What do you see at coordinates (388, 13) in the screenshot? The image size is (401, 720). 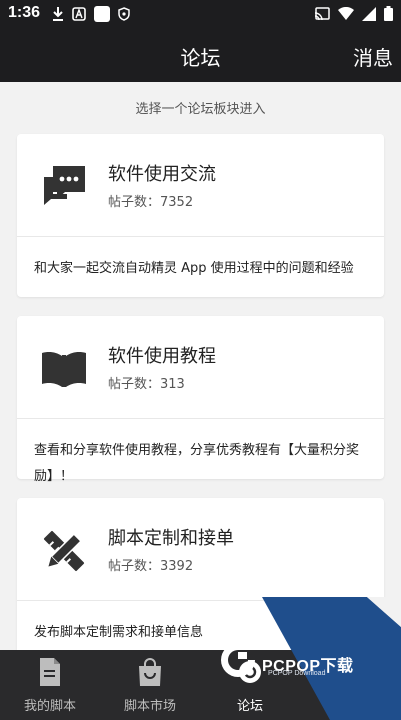 I see `battery-icon` at bounding box center [388, 13].